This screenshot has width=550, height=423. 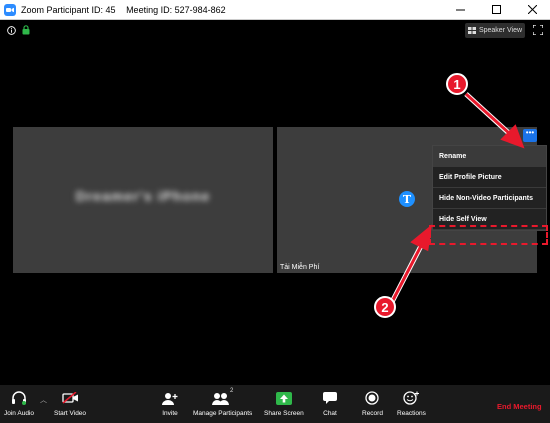 I want to click on zoom-app-icon, so click(x=10, y=9).